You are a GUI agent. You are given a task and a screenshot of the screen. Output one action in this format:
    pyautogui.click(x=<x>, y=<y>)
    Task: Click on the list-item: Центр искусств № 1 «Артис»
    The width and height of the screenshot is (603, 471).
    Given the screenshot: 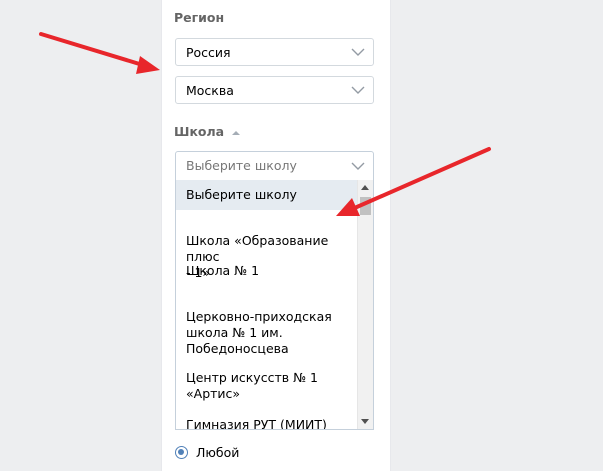 What is the action you would take?
    pyautogui.click(x=267, y=378)
    